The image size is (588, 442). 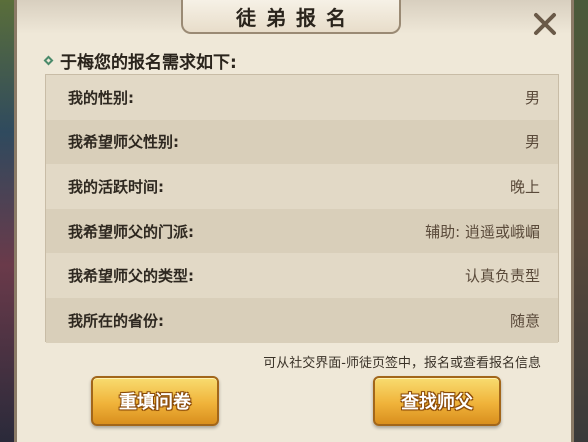 What do you see at coordinates (302, 186) in the screenshot?
I see `list-item: 我的活跃时间: 晚上` at bounding box center [302, 186].